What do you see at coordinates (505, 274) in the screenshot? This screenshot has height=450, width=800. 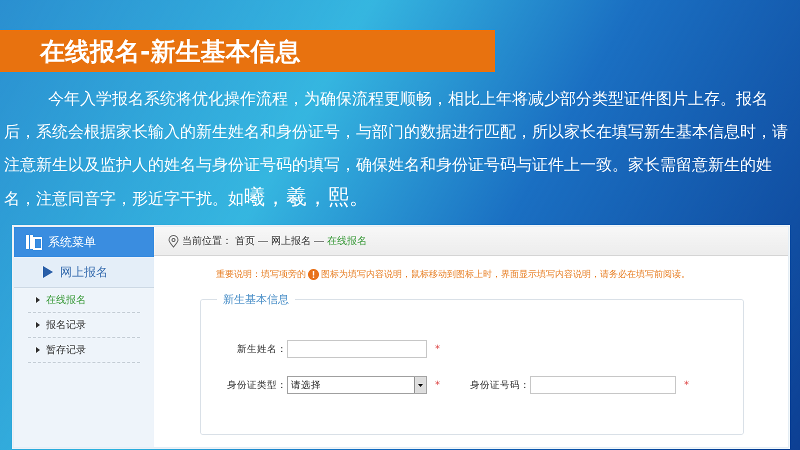 I see `notice-text: 图标为填写内容说明，鼠标移动到图标上时，界面显示填写内容说明，请务必在填写前阅读。` at bounding box center [505, 274].